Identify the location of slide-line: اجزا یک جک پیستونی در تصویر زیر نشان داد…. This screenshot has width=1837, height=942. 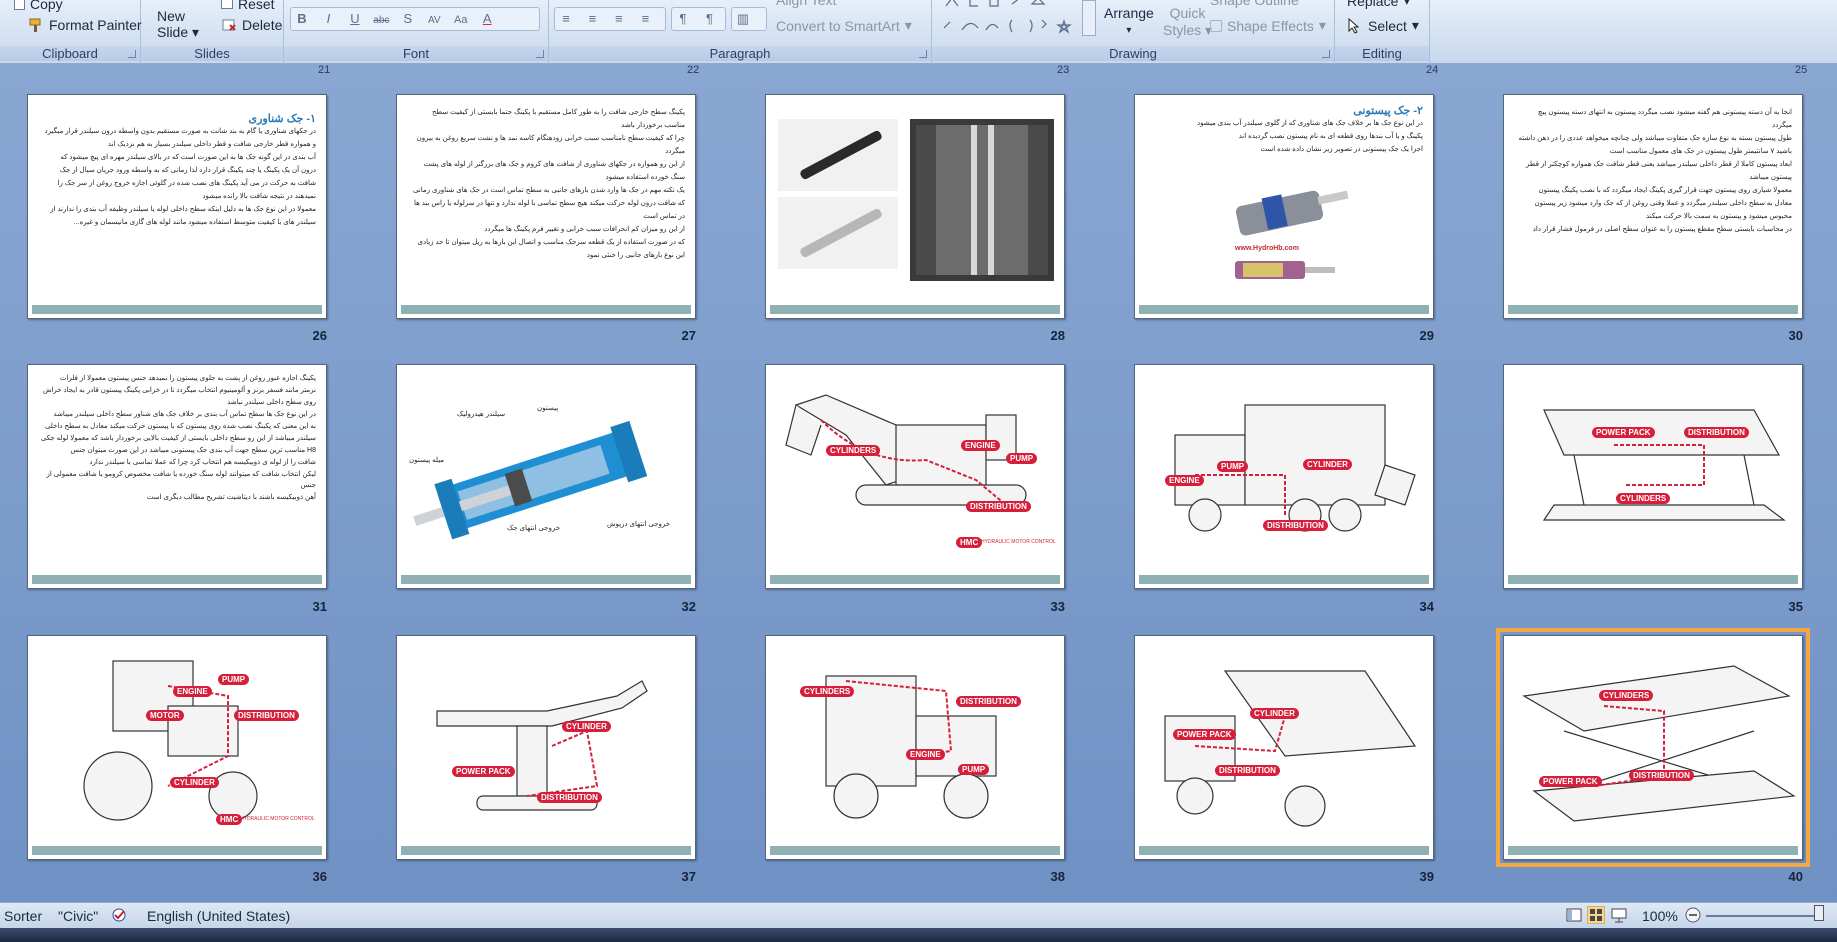
(1342, 149).